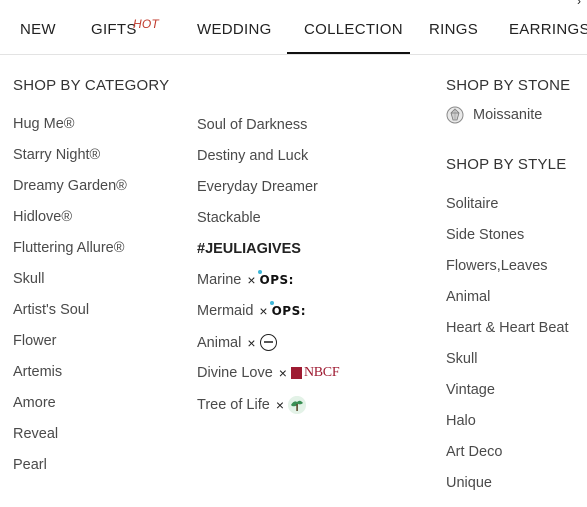 This screenshot has height=507, width=587. I want to click on stone-link-moissanite: Moissanite, so click(494, 115).